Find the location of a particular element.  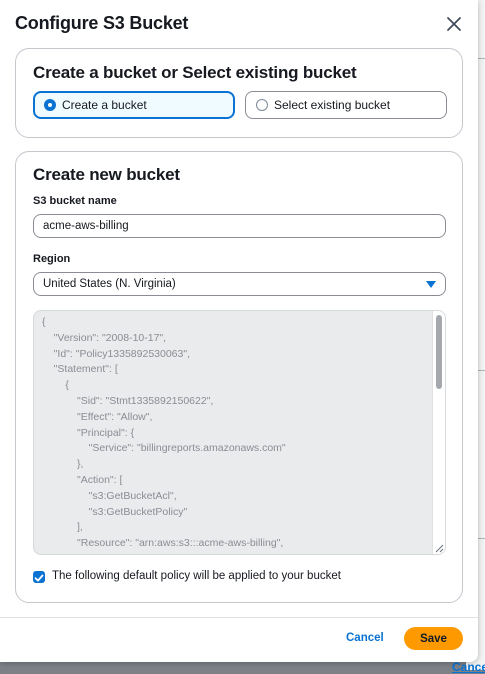

policy-scrollbar is located at coordinates (438, 432).